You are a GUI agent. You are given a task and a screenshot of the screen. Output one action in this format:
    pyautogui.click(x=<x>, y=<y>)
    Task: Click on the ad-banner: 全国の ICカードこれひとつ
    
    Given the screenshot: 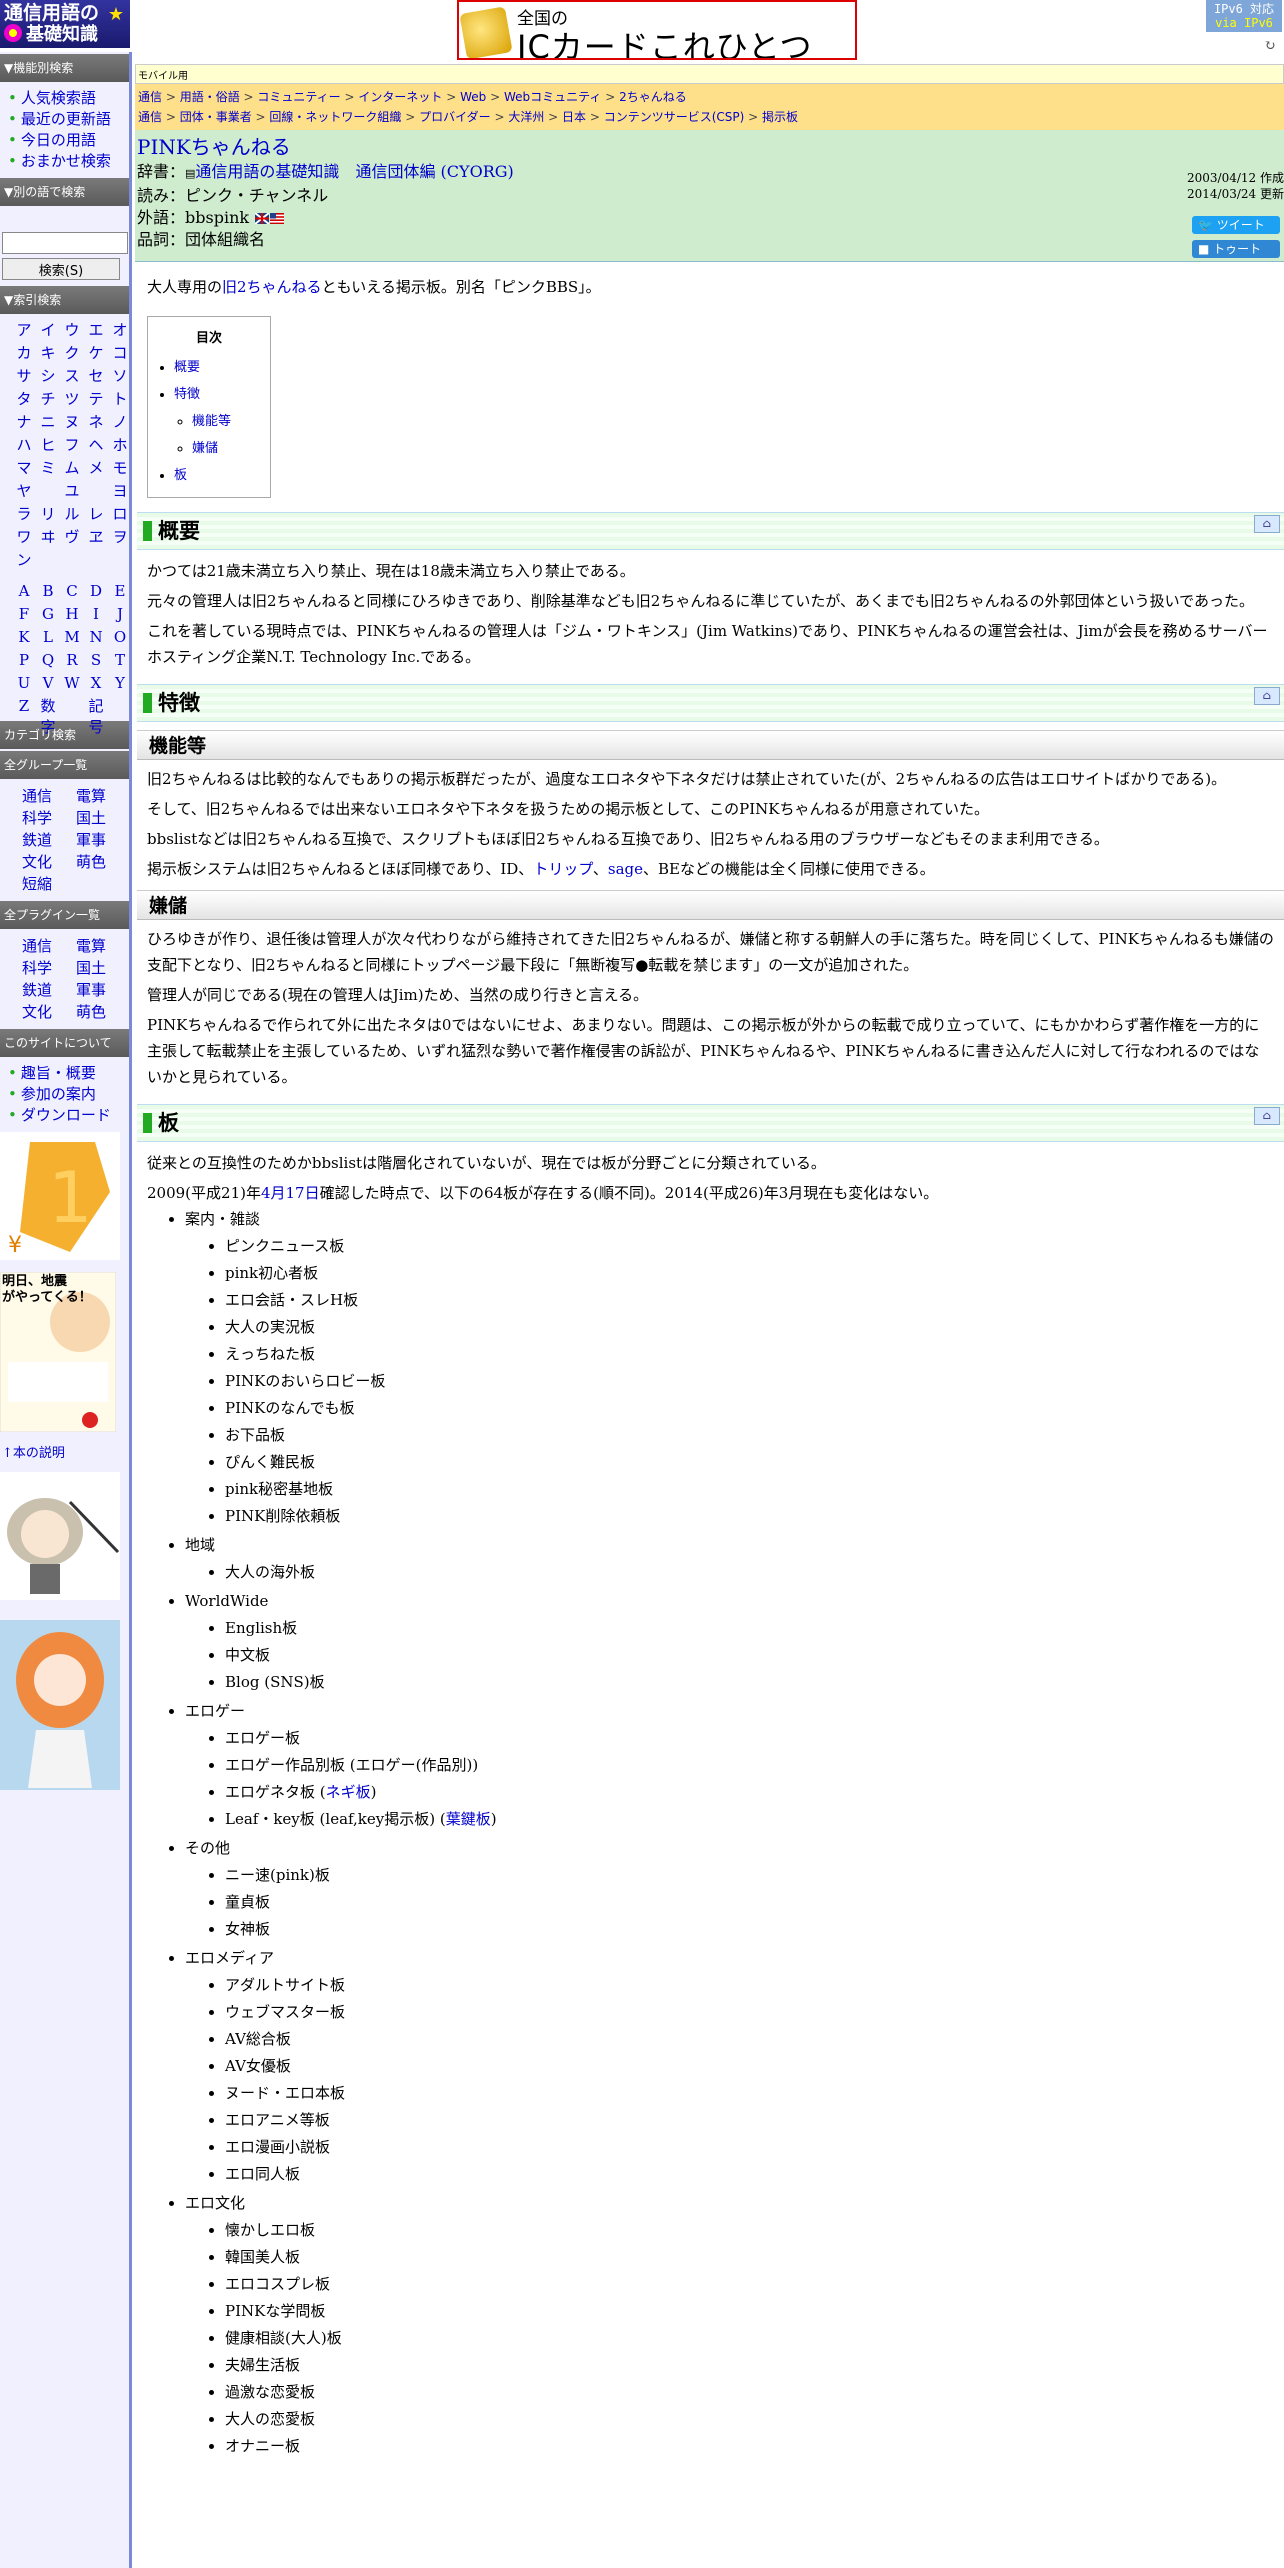 What is the action you would take?
    pyautogui.click(x=657, y=30)
    